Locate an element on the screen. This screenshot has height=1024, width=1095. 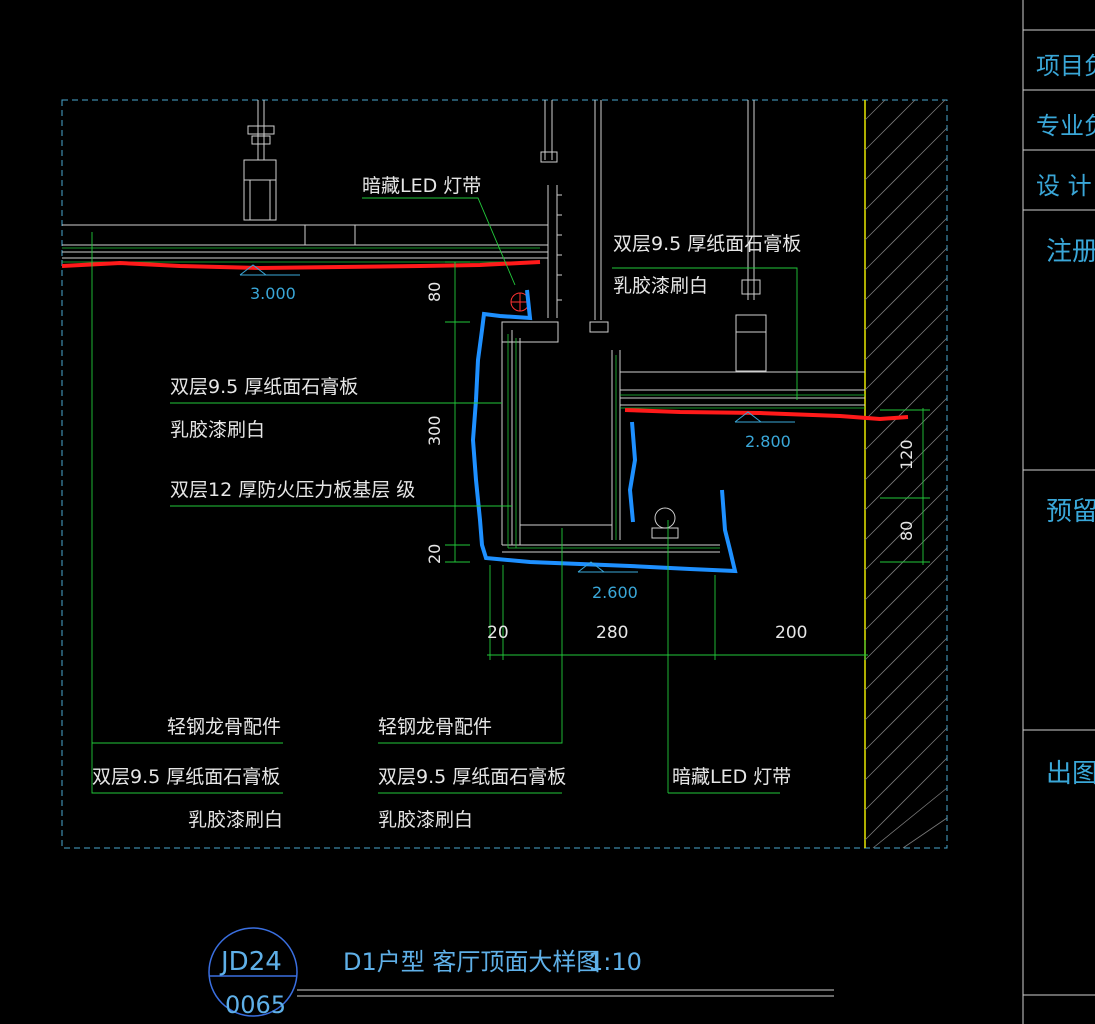
dim-v80-left: 80 is located at coordinates (434, 292).